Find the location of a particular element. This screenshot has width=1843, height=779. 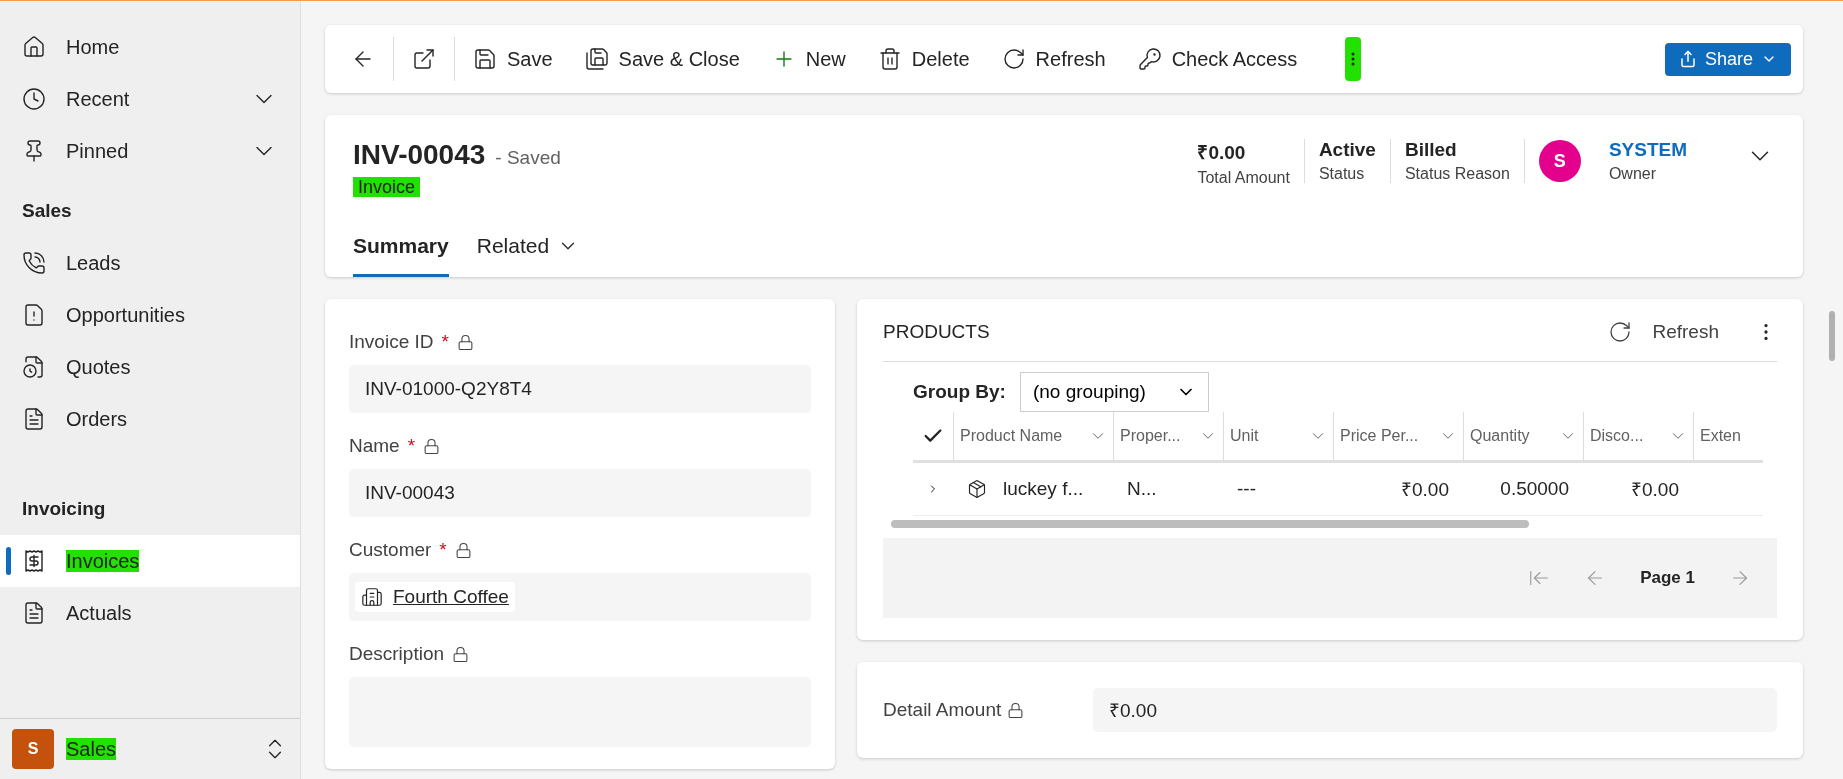

more-icon is located at coordinates (1353, 59).